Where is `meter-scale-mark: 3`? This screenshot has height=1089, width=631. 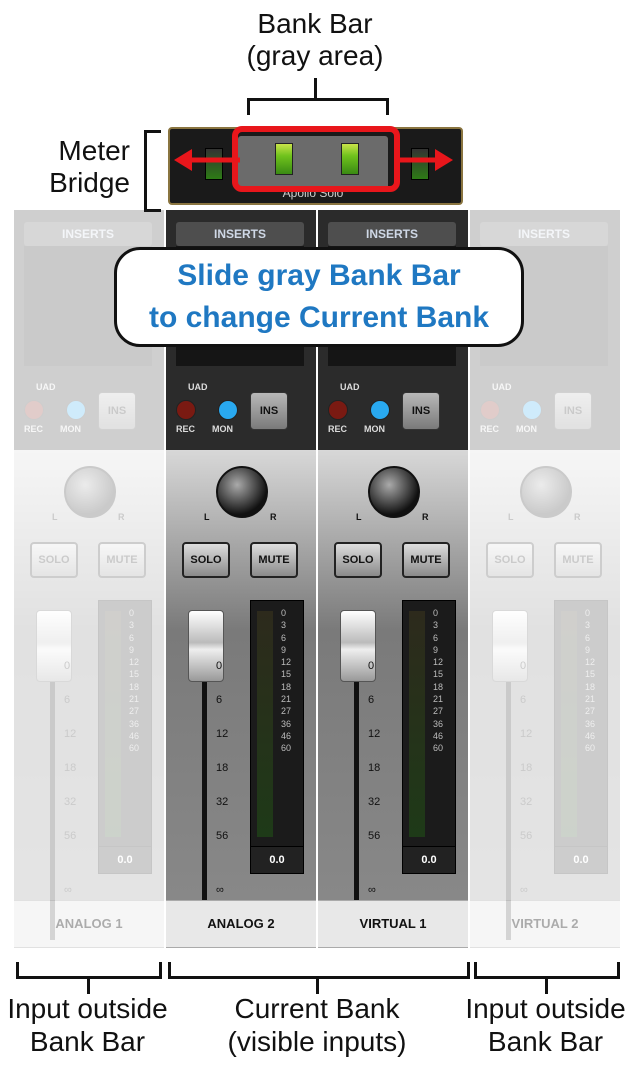
meter-scale-mark: 3 is located at coordinates (436, 625).